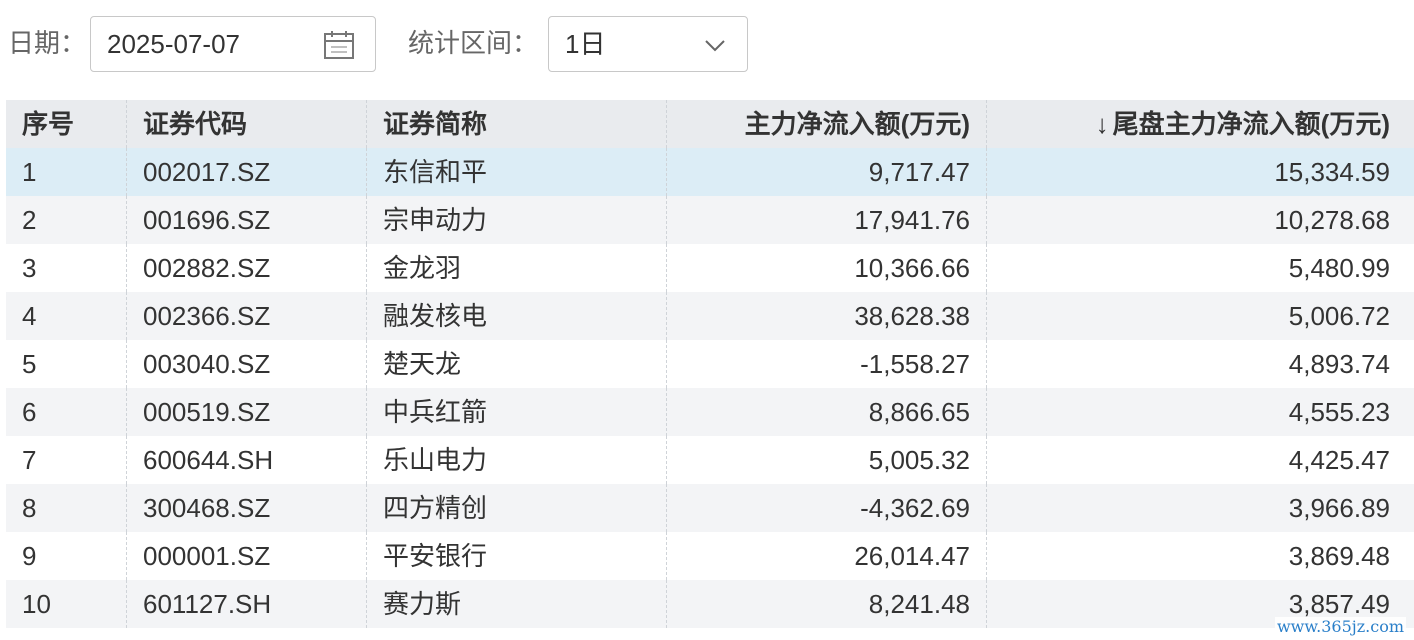  What do you see at coordinates (516, 556) in the screenshot?
I see `stock-name: 平安银行` at bounding box center [516, 556].